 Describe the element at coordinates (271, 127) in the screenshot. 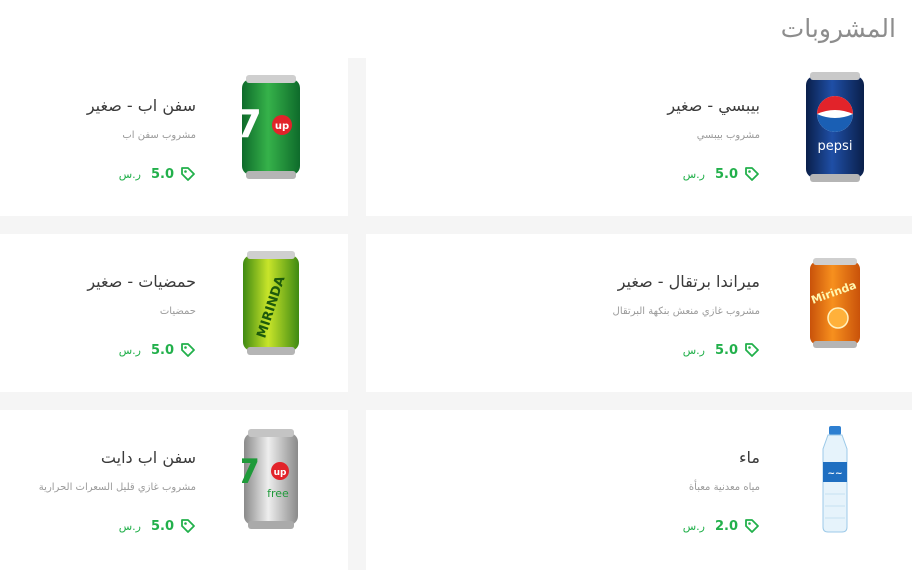

I see `7up-can-icon: 7 up` at that location.